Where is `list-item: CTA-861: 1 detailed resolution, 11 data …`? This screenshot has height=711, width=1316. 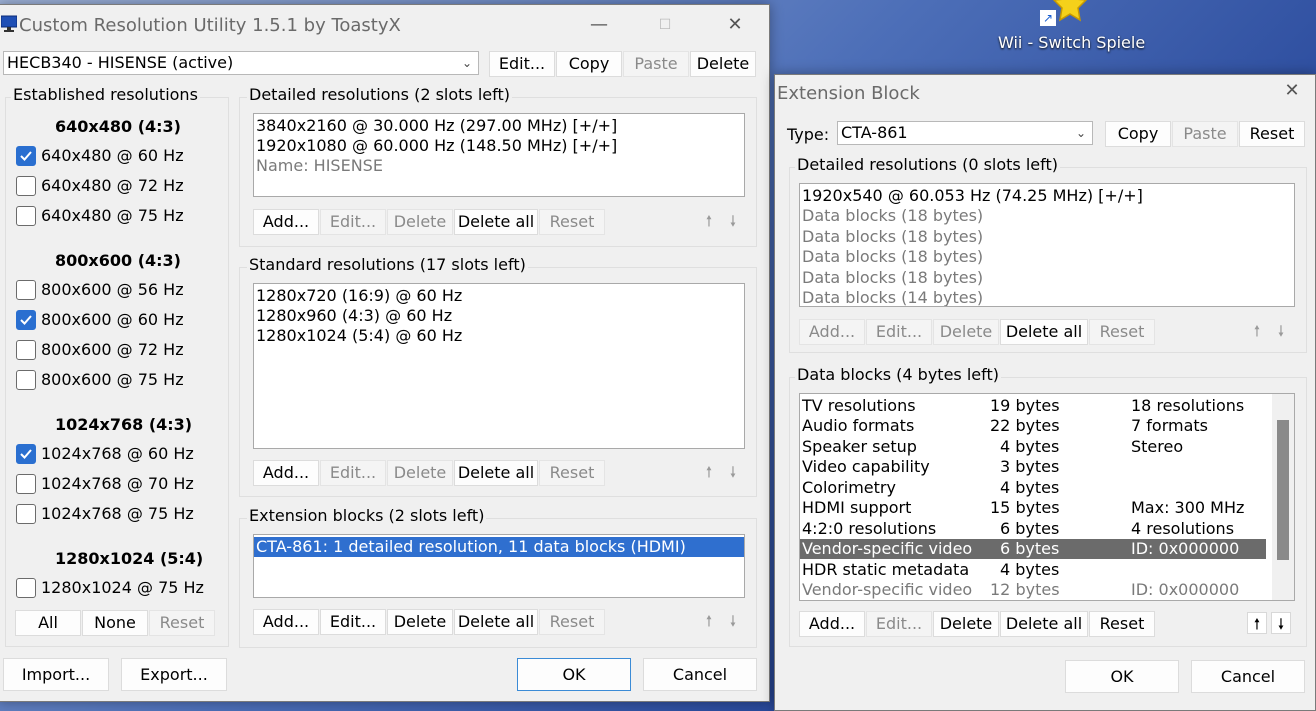
list-item: CTA-861: 1 detailed resolution, 11 data … is located at coordinates (499, 547).